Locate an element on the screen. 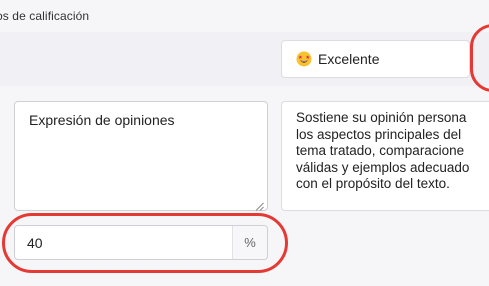  weight-value: 40 is located at coordinates (123, 243).